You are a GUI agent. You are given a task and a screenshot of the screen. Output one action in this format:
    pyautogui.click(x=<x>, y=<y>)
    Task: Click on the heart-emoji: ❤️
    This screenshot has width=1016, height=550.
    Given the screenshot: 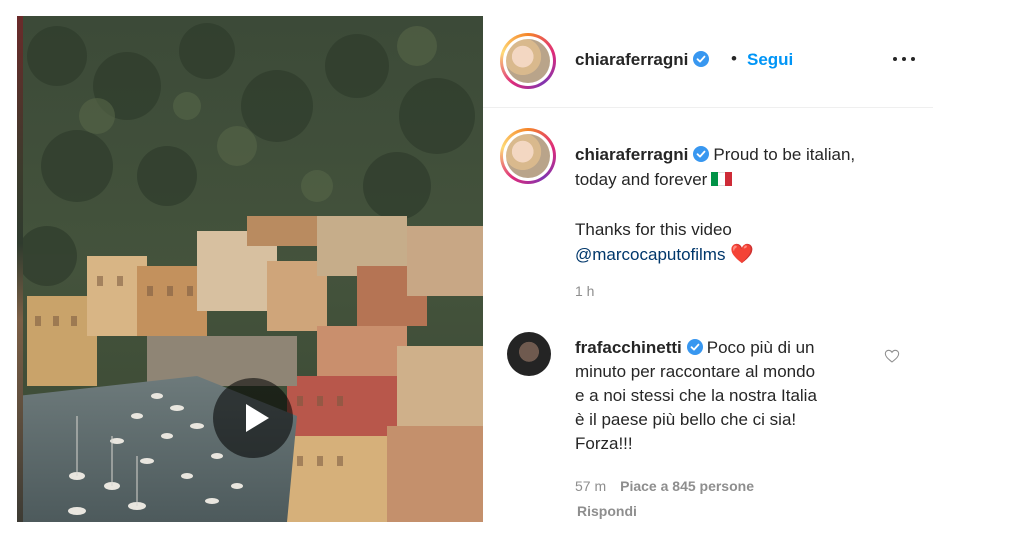 What is the action you would take?
    pyautogui.click(x=742, y=254)
    